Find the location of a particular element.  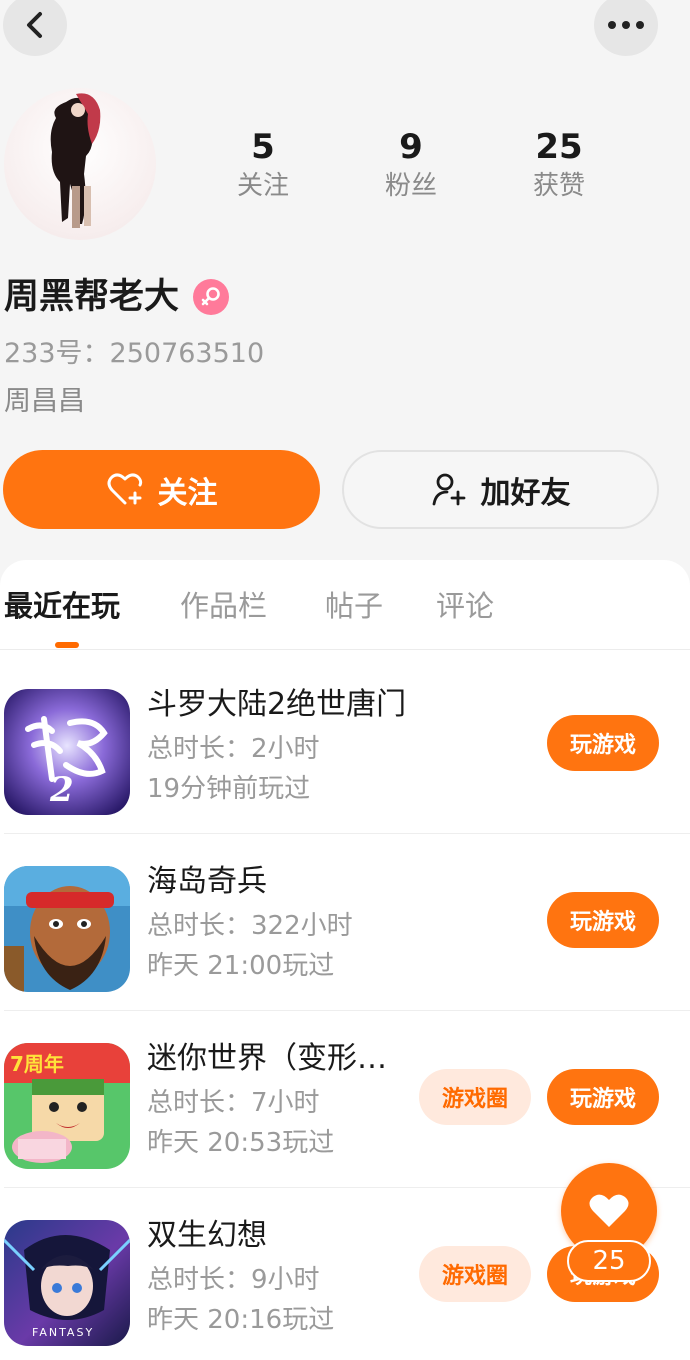

game-title: 双生幻想 is located at coordinates (207, 1235).